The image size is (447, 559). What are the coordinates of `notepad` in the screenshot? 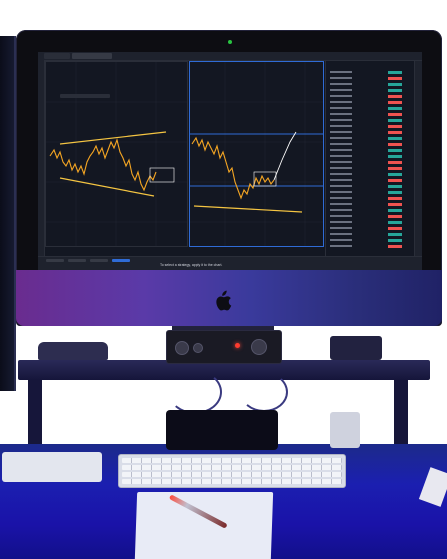 It's located at (204, 525).